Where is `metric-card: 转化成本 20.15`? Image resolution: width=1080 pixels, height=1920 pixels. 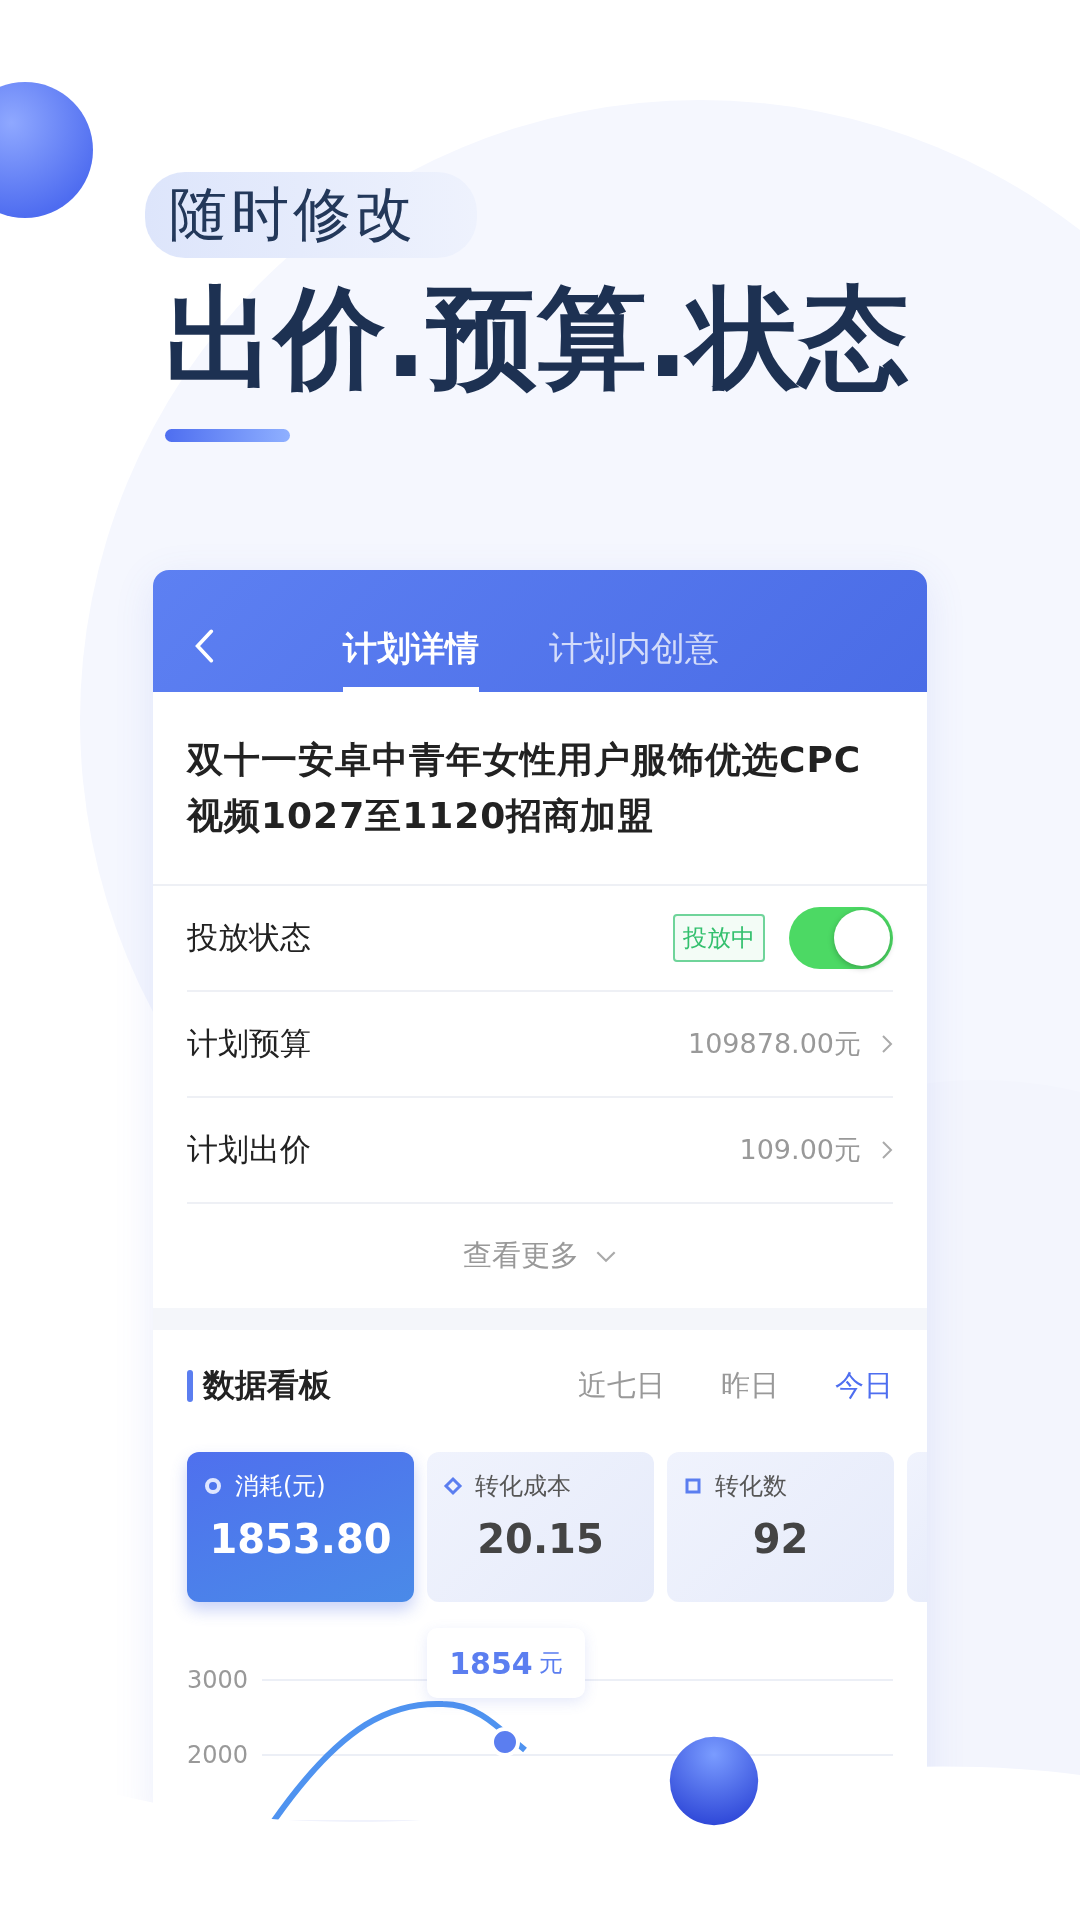 metric-card: 转化成本 20.15 is located at coordinates (540, 1527).